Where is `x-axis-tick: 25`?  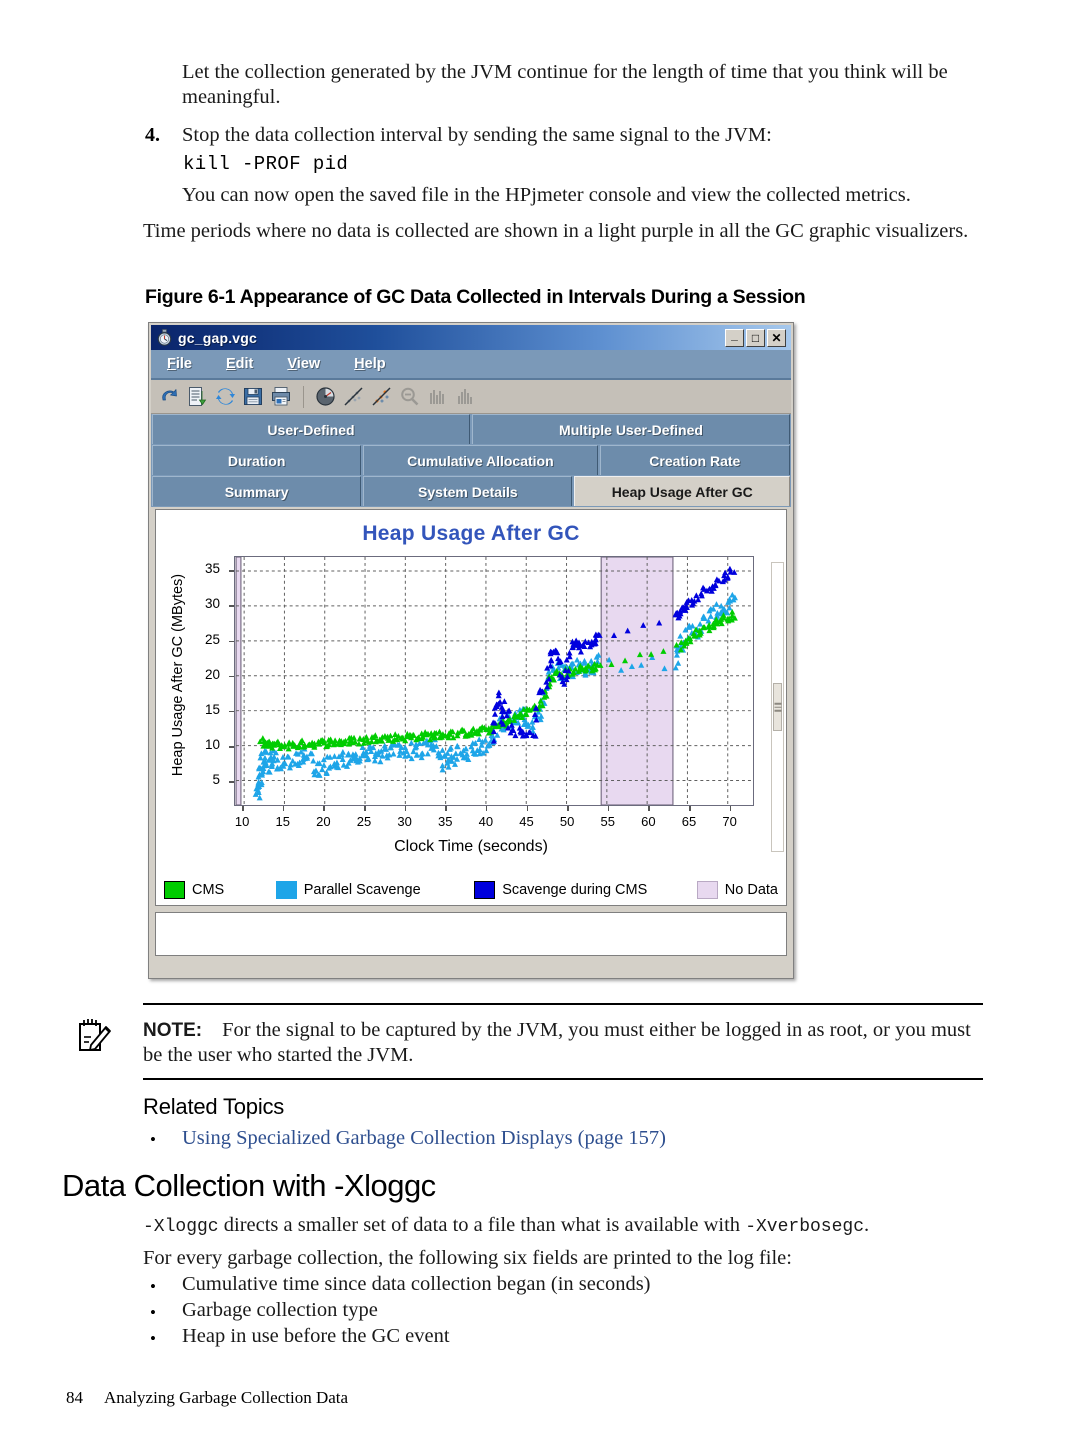 x-axis-tick: 25 is located at coordinates (364, 821).